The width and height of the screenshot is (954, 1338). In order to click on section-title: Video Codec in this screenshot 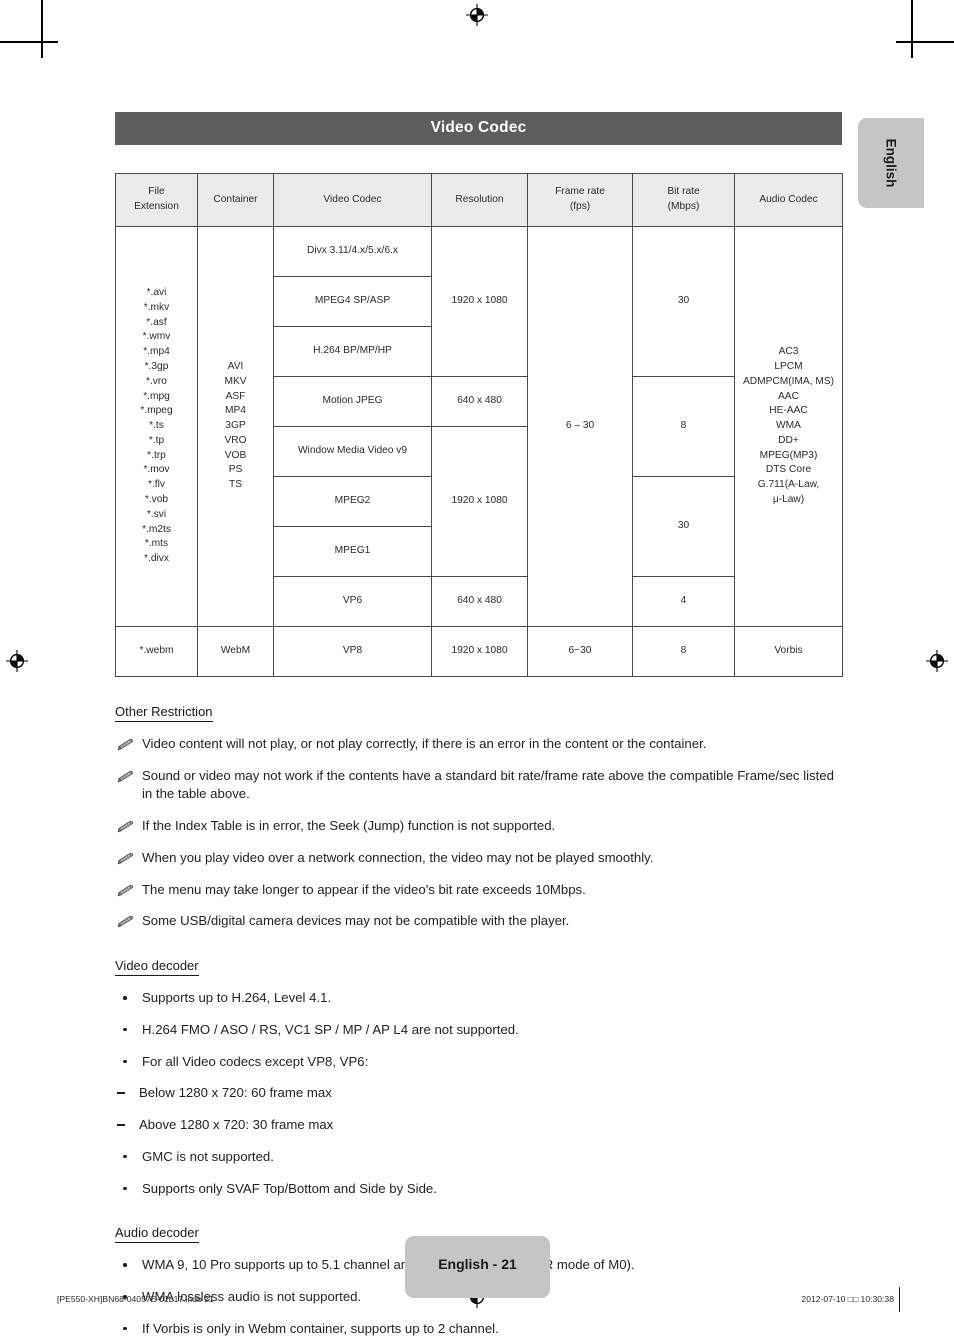, I will do `click(478, 127)`.